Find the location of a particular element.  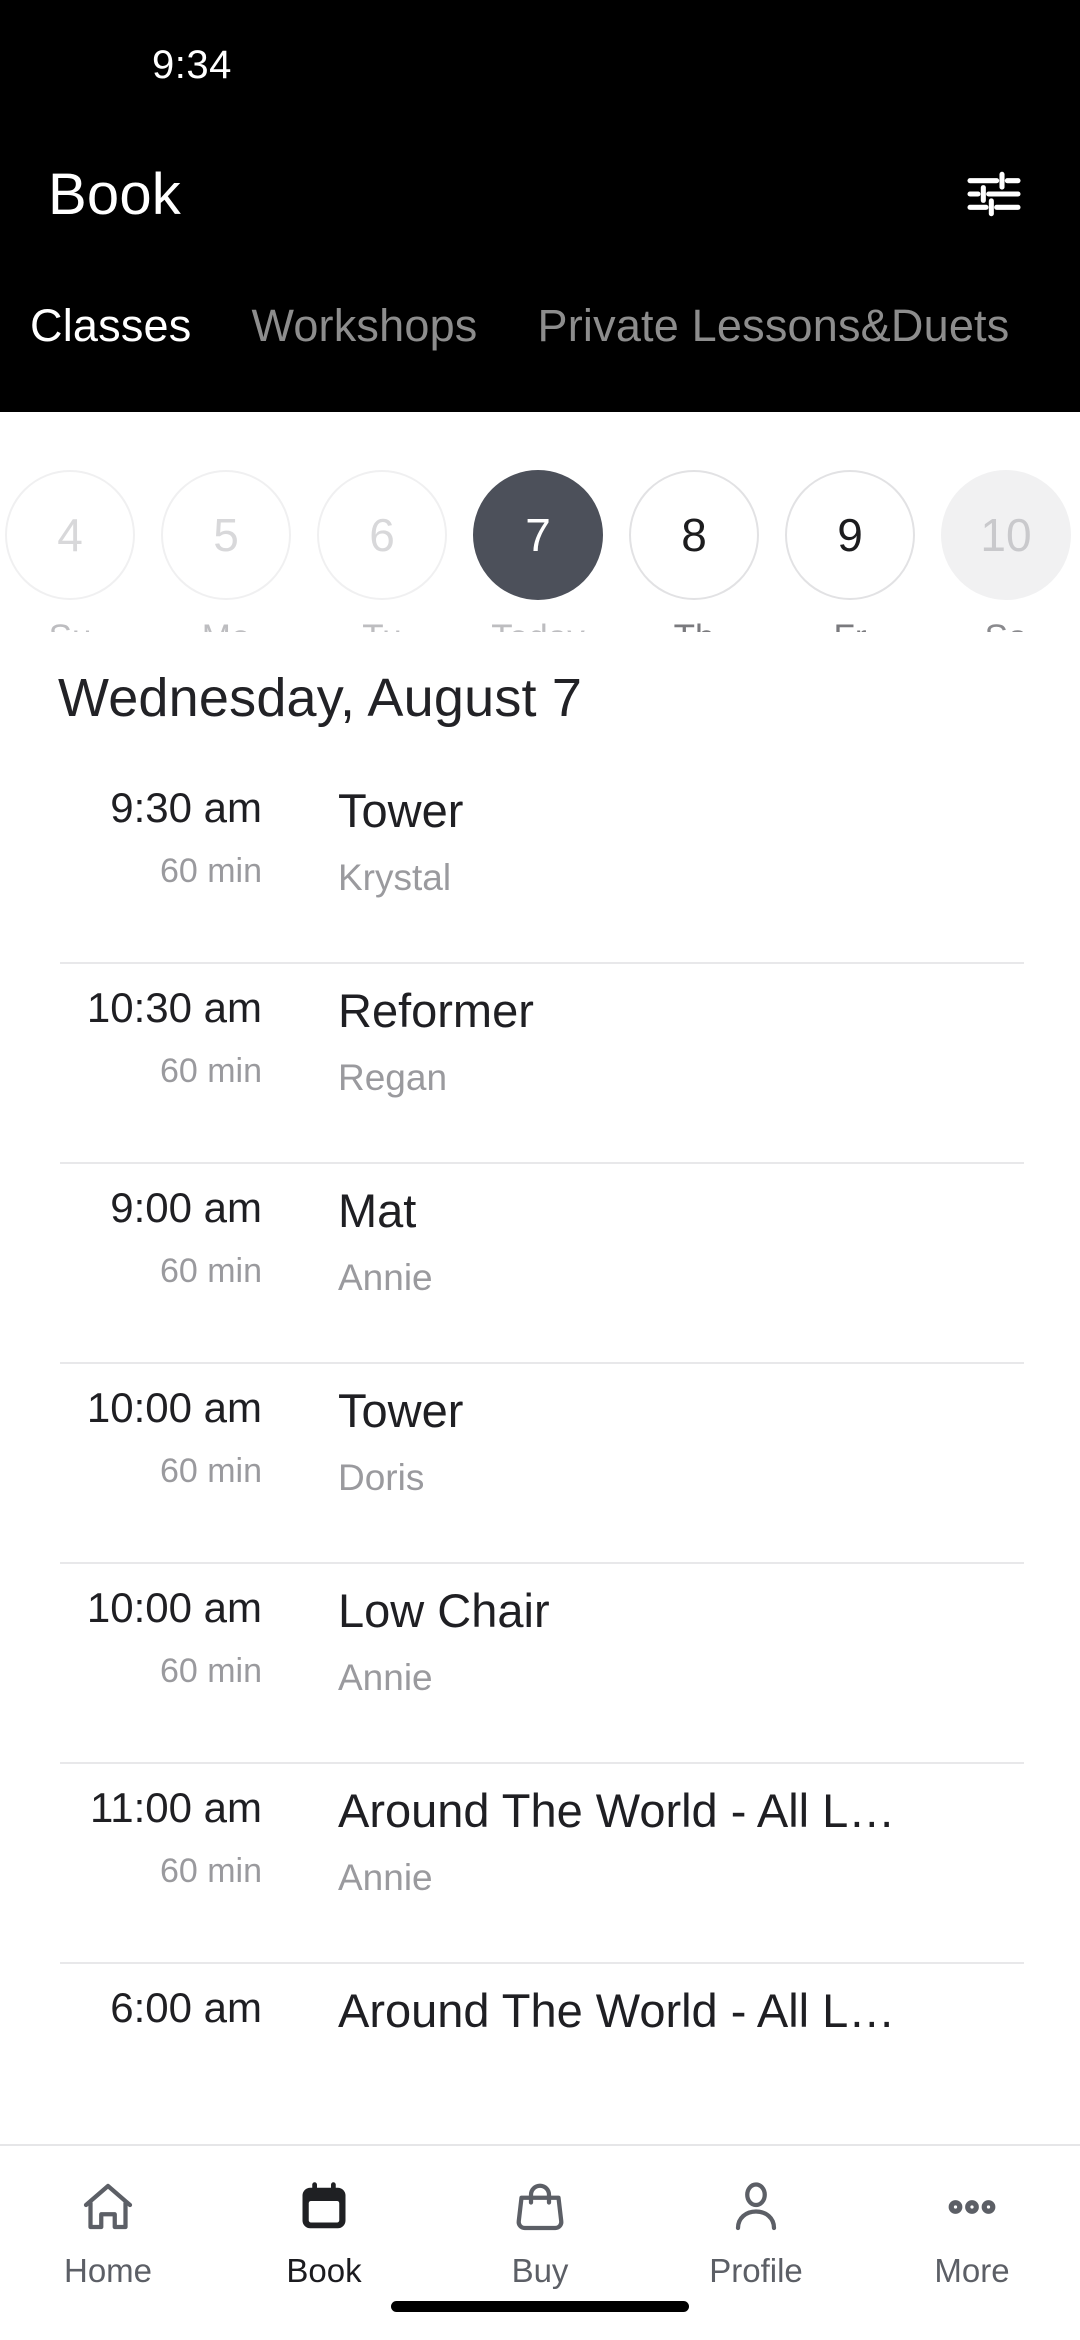

class-name: Reformer is located at coordinates (436, 1011).